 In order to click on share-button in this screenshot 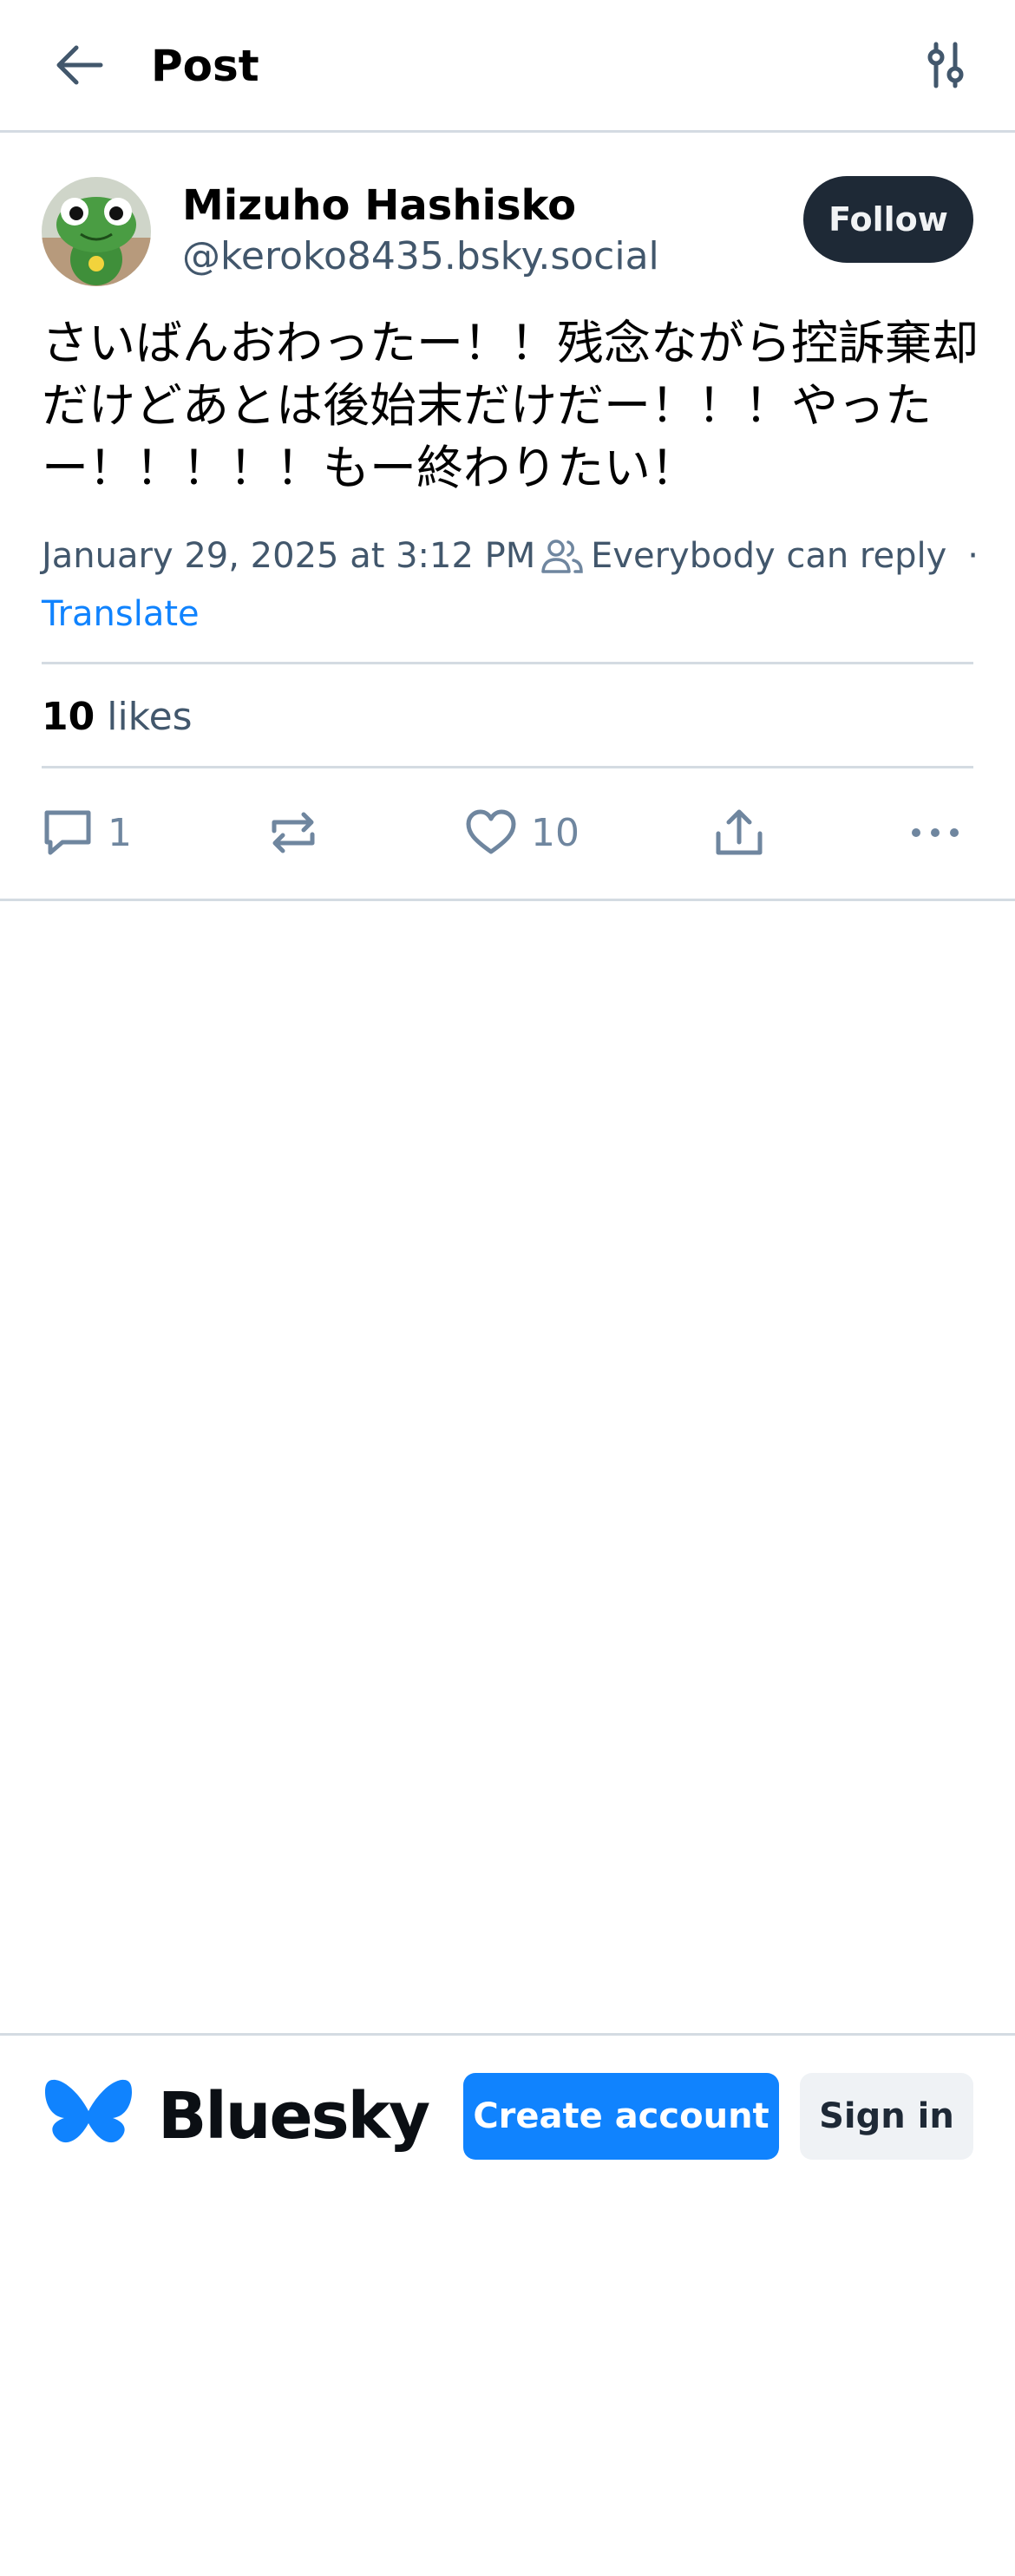, I will do `click(739, 832)`.